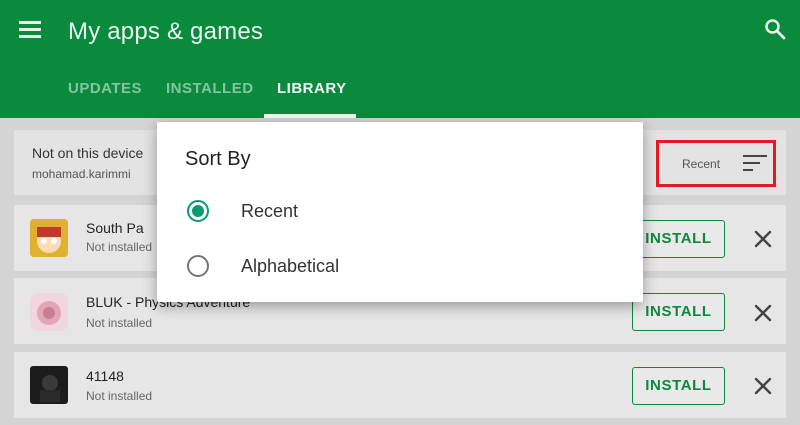 The height and width of the screenshot is (425, 800). What do you see at coordinates (49, 385) in the screenshot?
I see `41148-app-icon` at bounding box center [49, 385].